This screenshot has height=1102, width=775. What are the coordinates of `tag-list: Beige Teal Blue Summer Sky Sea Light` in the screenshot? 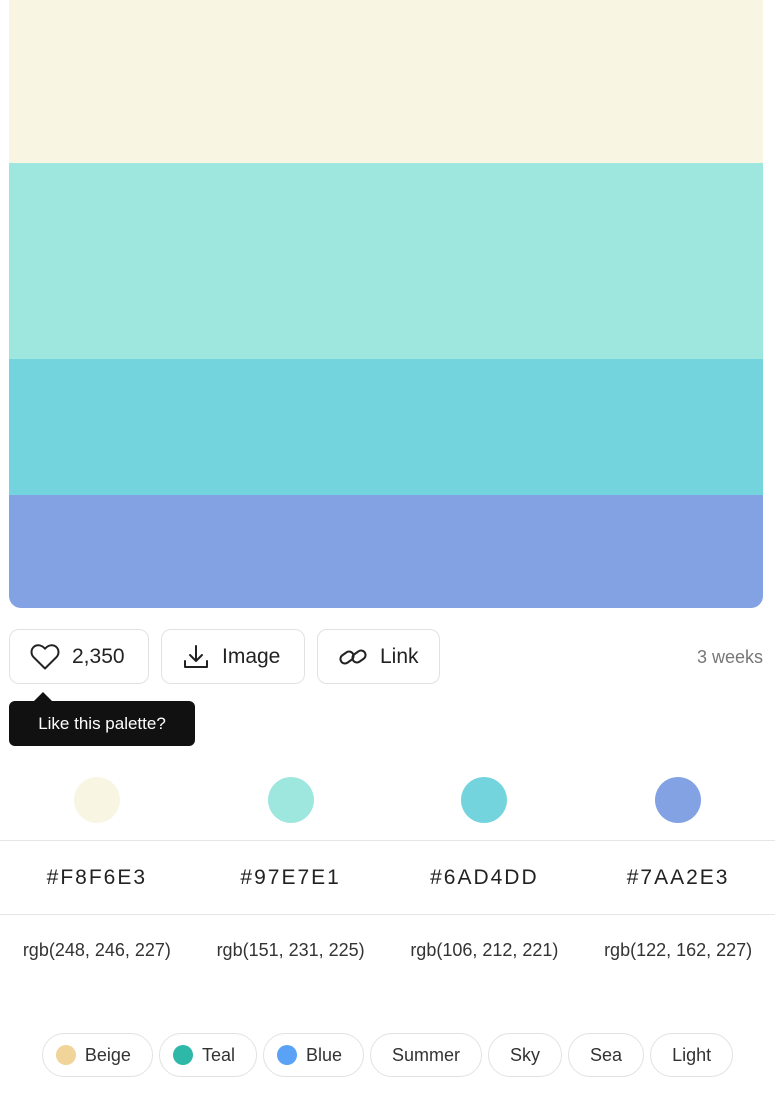 It's located at (387, 1055).